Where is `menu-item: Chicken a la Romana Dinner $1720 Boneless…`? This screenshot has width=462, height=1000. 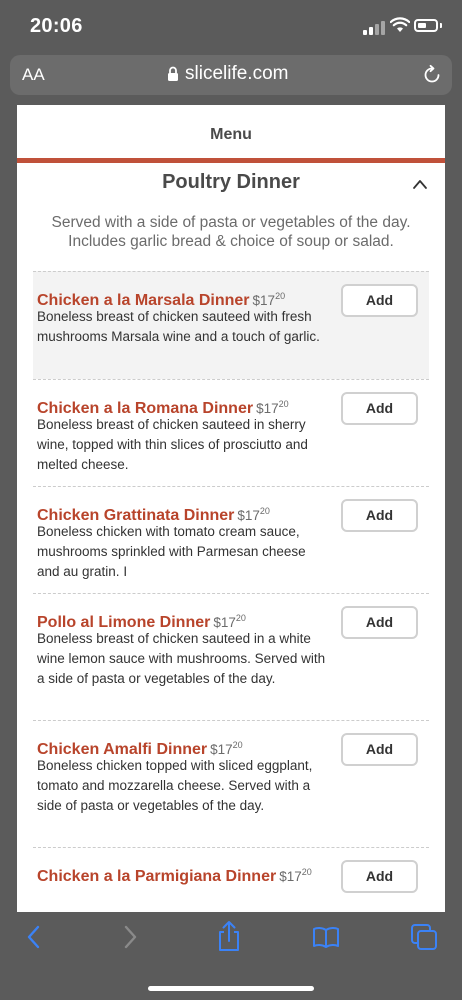
menu-item: Chicken a la Romana Dinner $1720 Boneless… is located at coordinates (231, 432).